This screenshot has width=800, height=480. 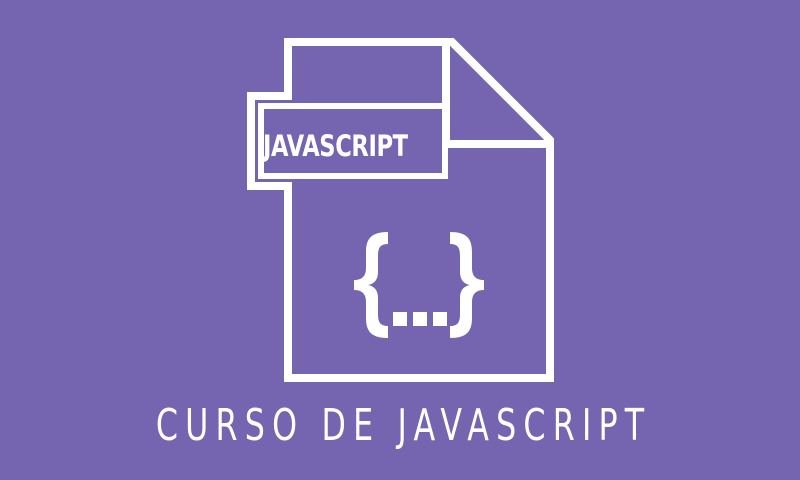 What do you see at coordinates (494, 97) in the screenshot?
I see `folded-corner` at bounding box center [494, 97].